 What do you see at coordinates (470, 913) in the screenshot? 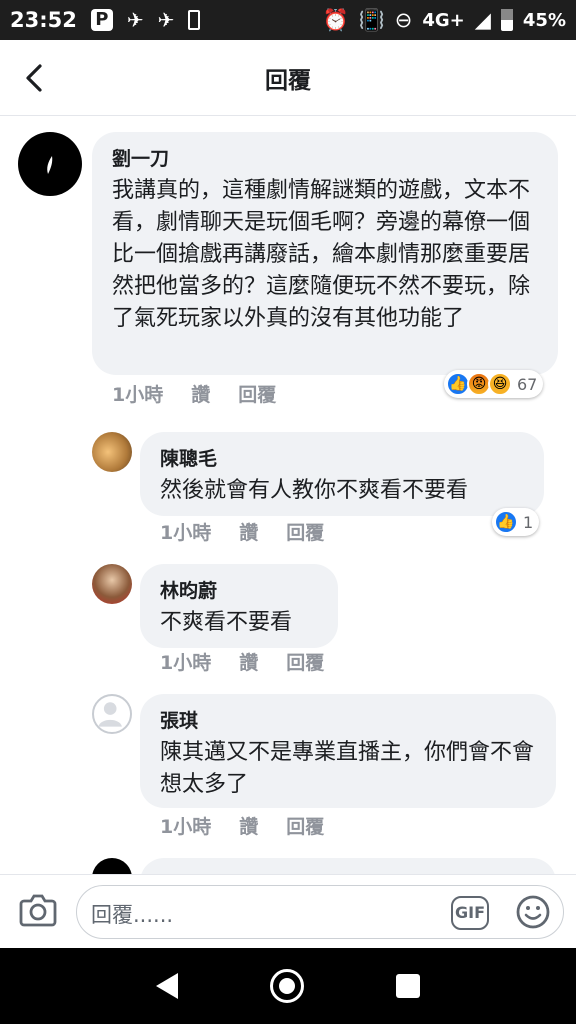
I see `gif-button: GIF` at bounding box center [470, 913].